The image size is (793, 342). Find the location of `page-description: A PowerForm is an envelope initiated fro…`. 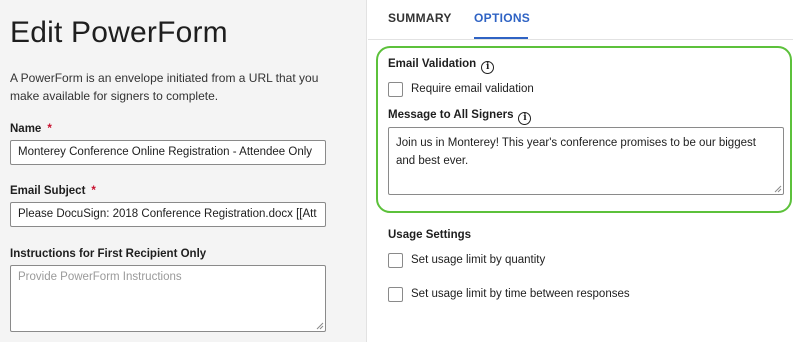

page-description: A PowerForm is an envelope initiated fro… is located at coordinates (164, 87).